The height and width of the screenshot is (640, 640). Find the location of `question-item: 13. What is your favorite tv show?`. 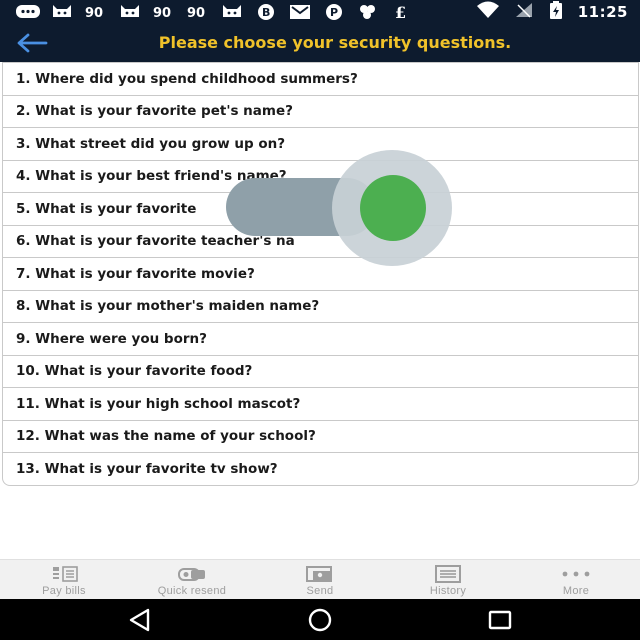

question-item: 13. What is your favorite tv show? is located at coordinates (320, 468).